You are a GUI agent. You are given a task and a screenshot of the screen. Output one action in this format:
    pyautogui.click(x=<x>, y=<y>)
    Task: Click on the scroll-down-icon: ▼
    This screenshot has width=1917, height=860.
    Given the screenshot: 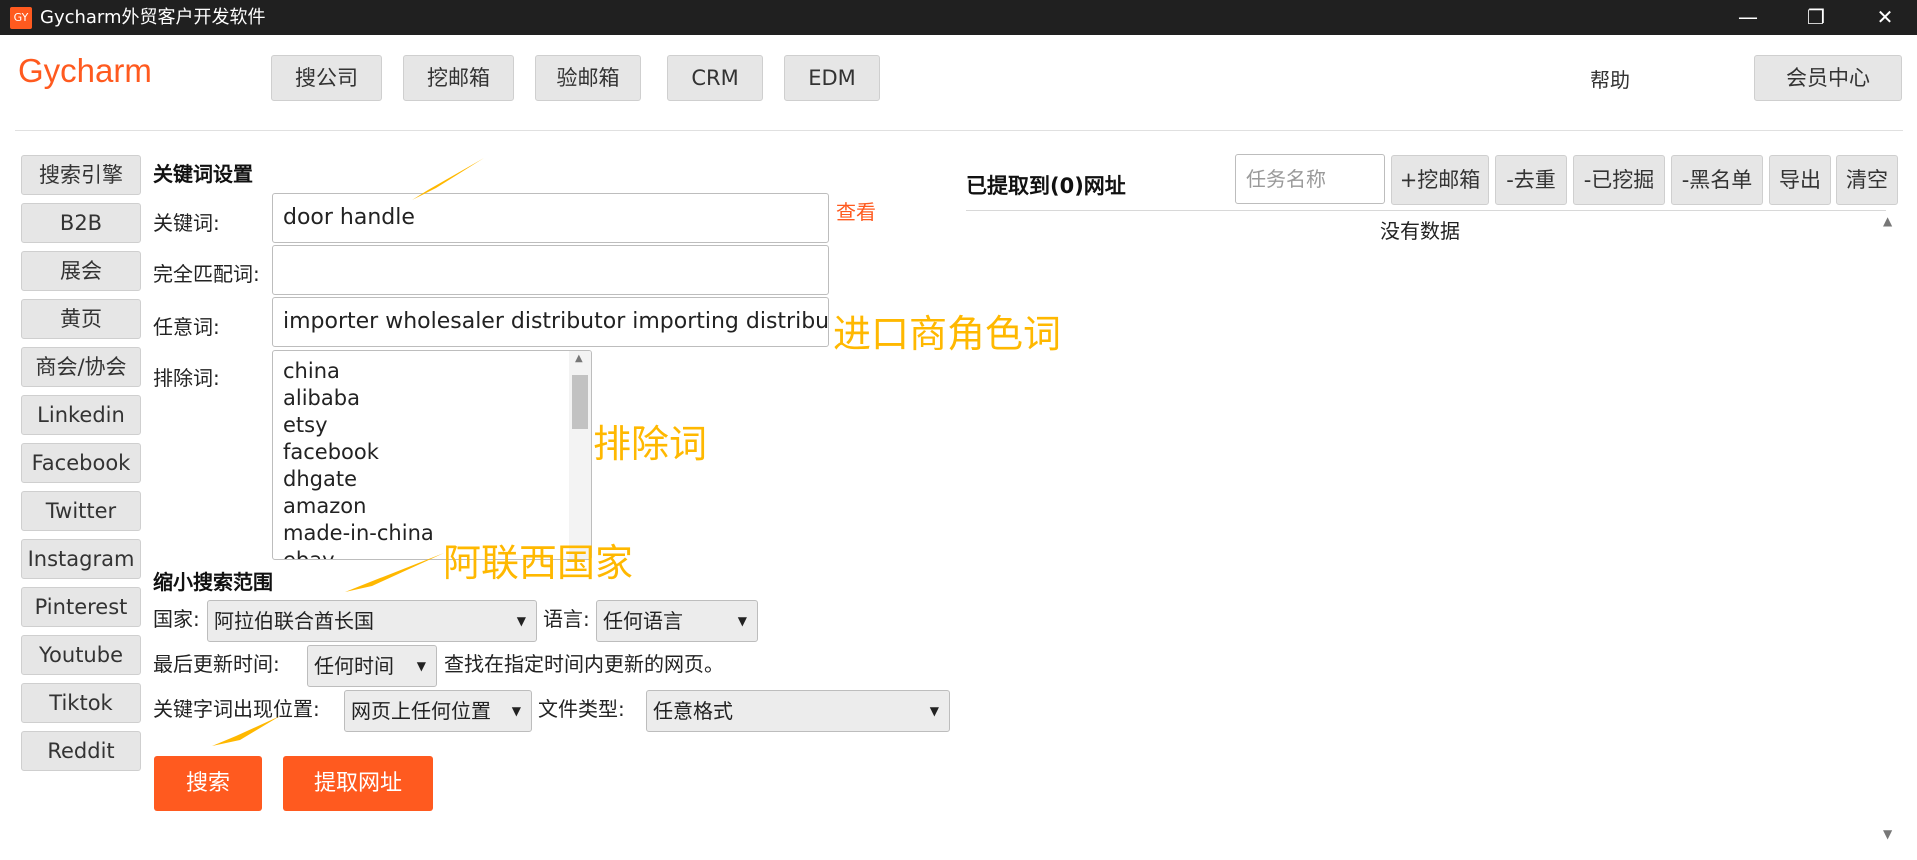 What is the action you would take?
    pyautogui.click(x=1887, y=834)
    